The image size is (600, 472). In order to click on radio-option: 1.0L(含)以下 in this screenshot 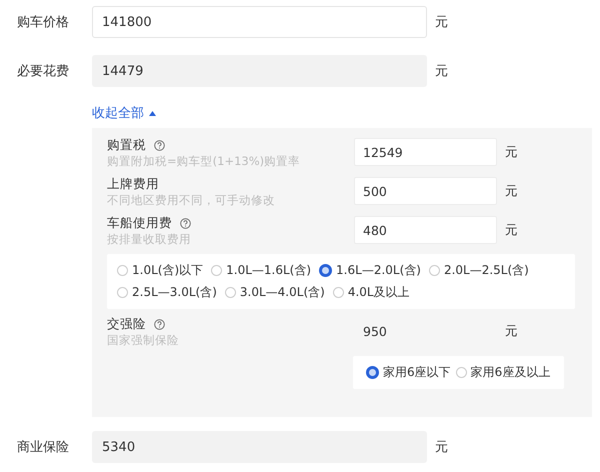, I will do `click(160, 270)`.